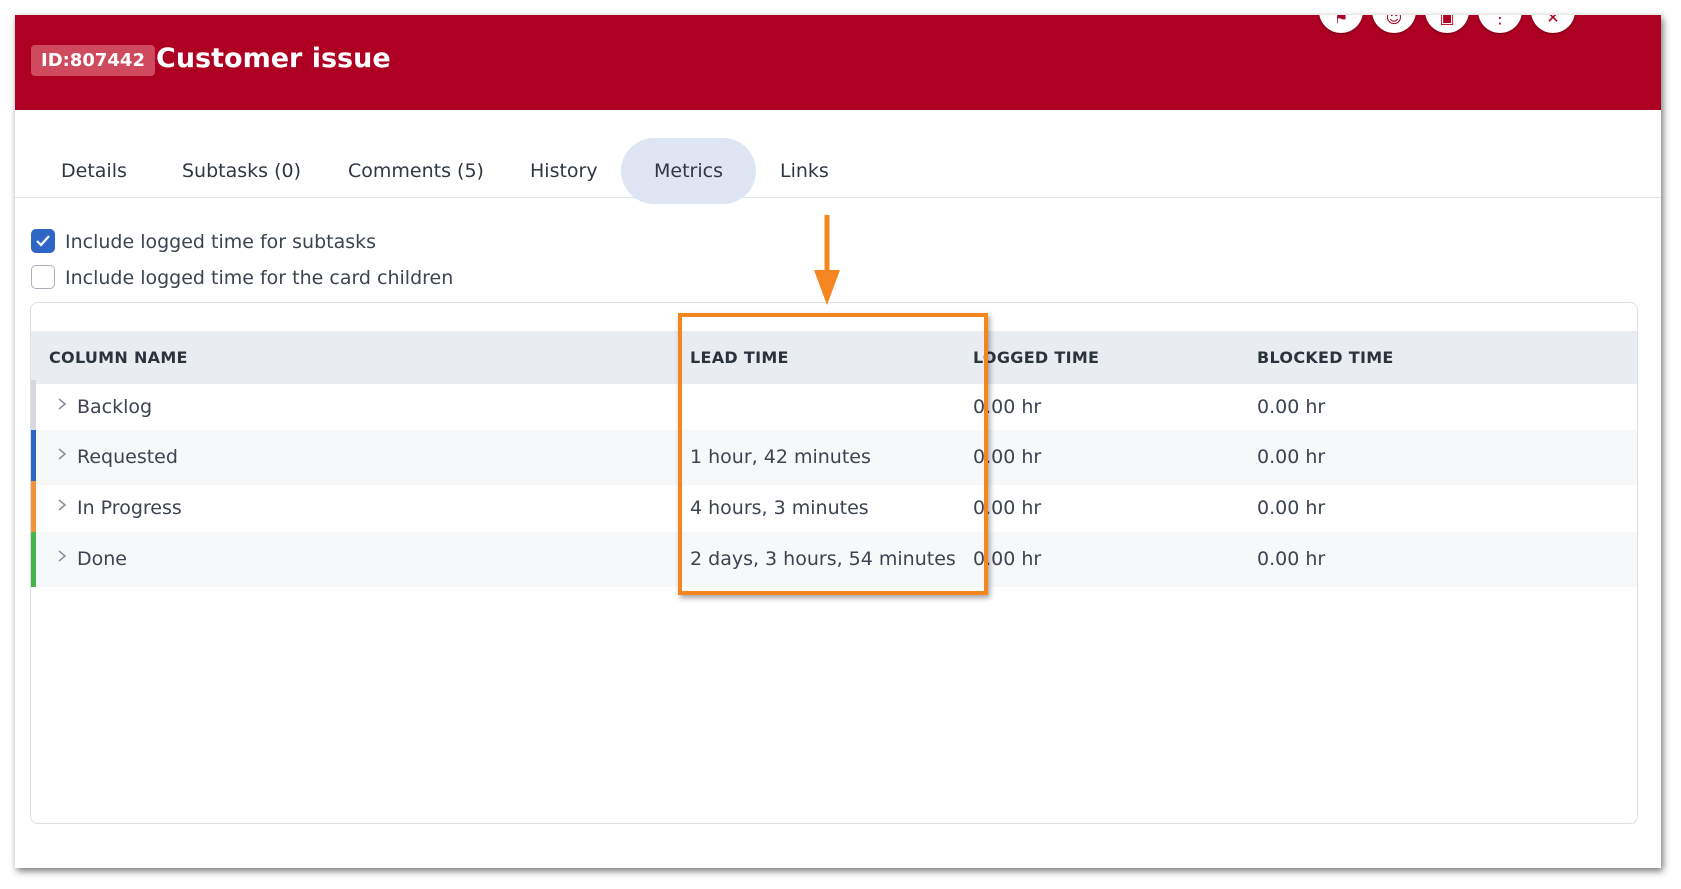 The width and height of the screenshot is (1681, 889). Describe the element at coordinates (221, 242) in the screenshot. I see `option-label: Include logged time for subtasks` at that location.